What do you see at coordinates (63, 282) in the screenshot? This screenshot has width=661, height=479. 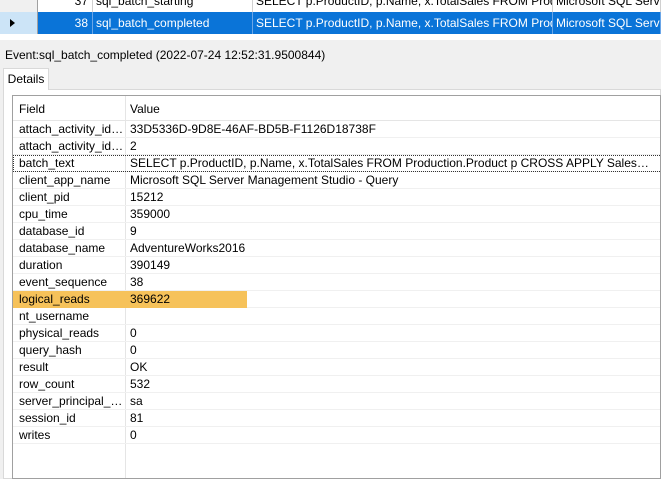 I see `detail-field: event_sequence` at bounding box center [63, 282].